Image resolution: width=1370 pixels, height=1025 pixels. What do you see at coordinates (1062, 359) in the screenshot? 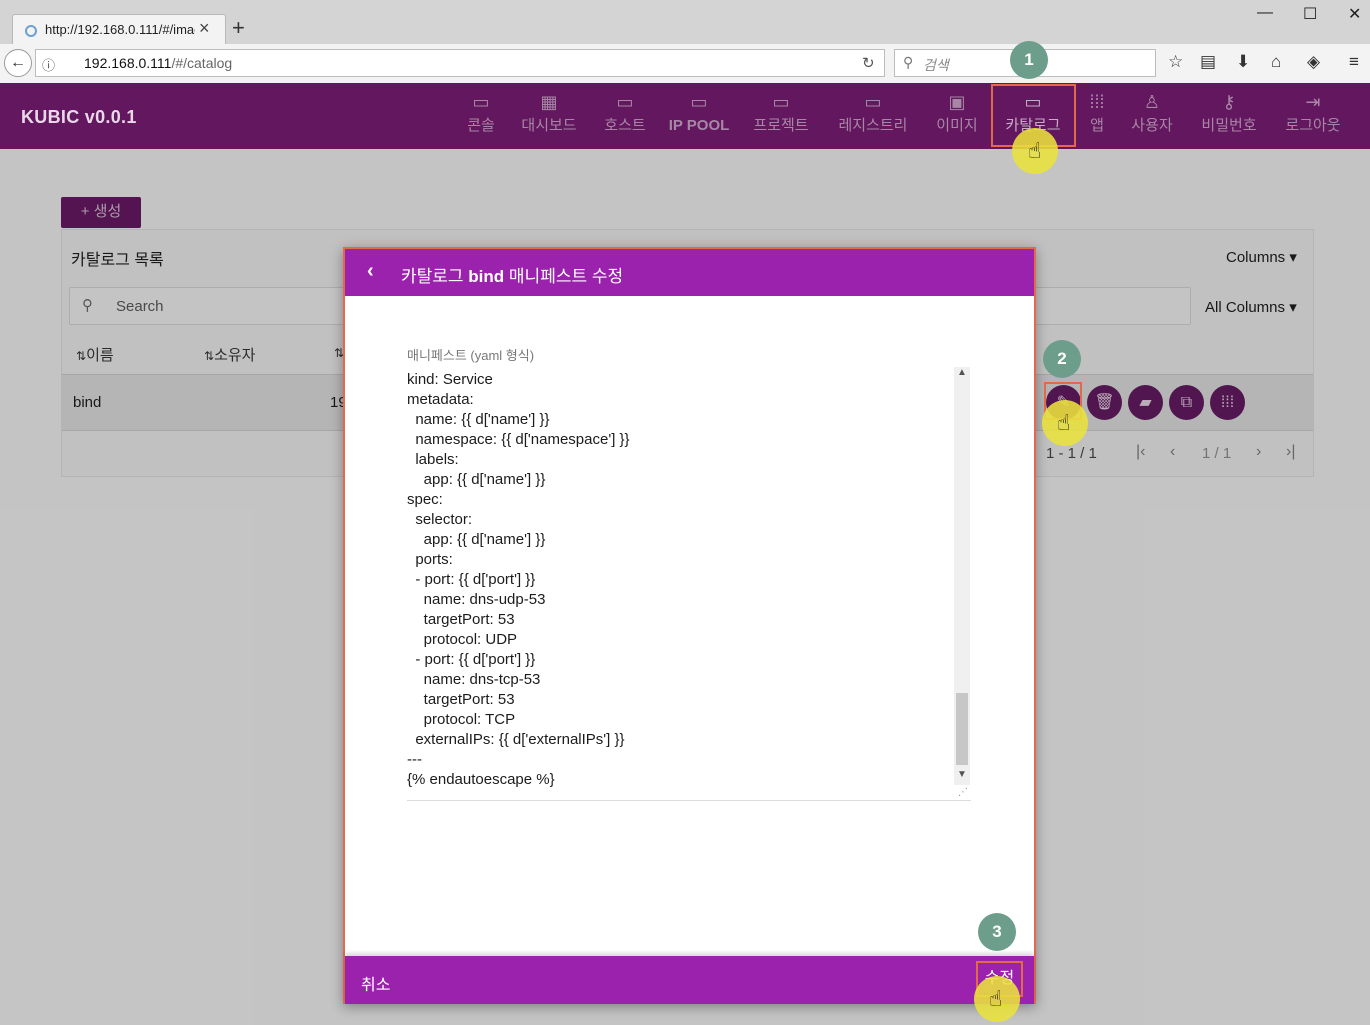
I see `step-badge-2: 2` at bounding box center [1062, 359].